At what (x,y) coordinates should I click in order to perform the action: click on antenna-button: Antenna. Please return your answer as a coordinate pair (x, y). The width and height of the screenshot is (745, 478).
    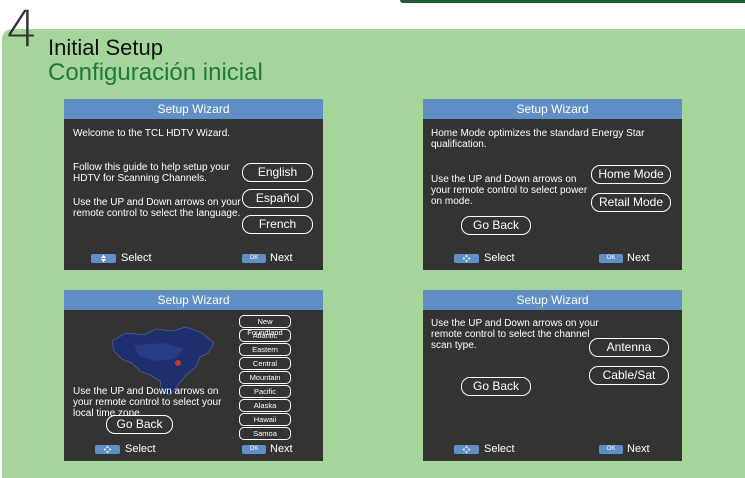
    Looking at the image, I should click on (629, 347).